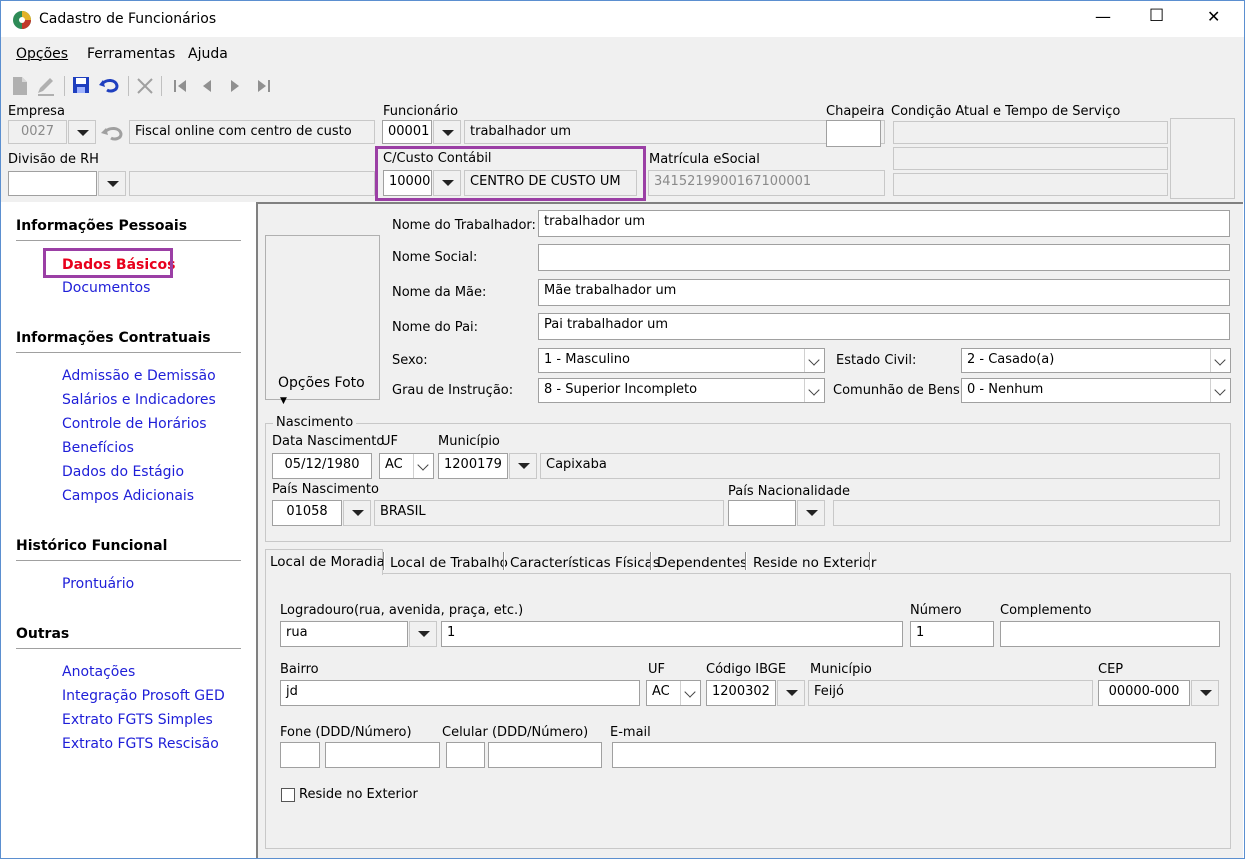 The height and width of the screenshot is (859, 1245). What do you see at coordinates (46, 86) in the screenshot?
I see `edit-pencil-icon` at bounding box center [46, 86].